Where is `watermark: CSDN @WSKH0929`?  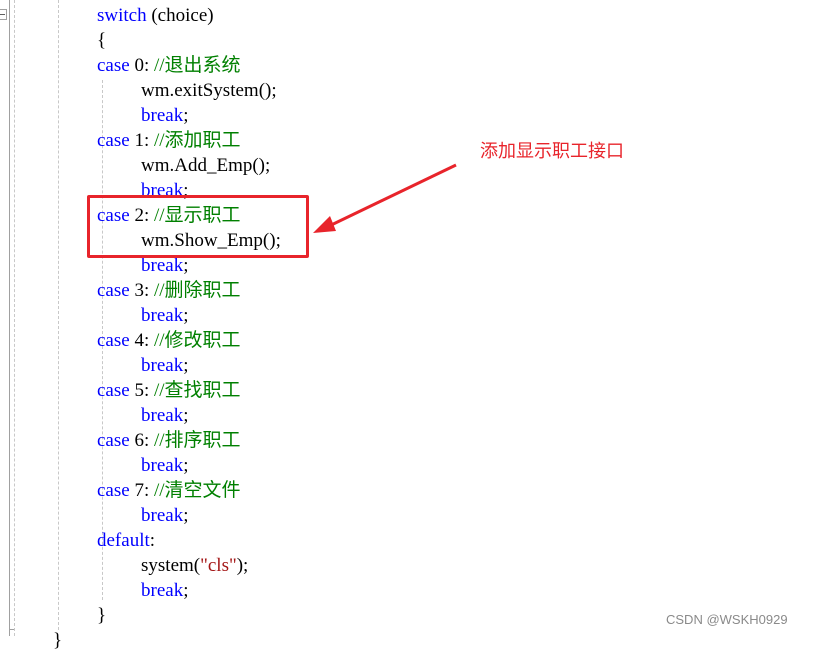 watermark: CSDN @WSKH0929 is located at coordinates (727, 619).